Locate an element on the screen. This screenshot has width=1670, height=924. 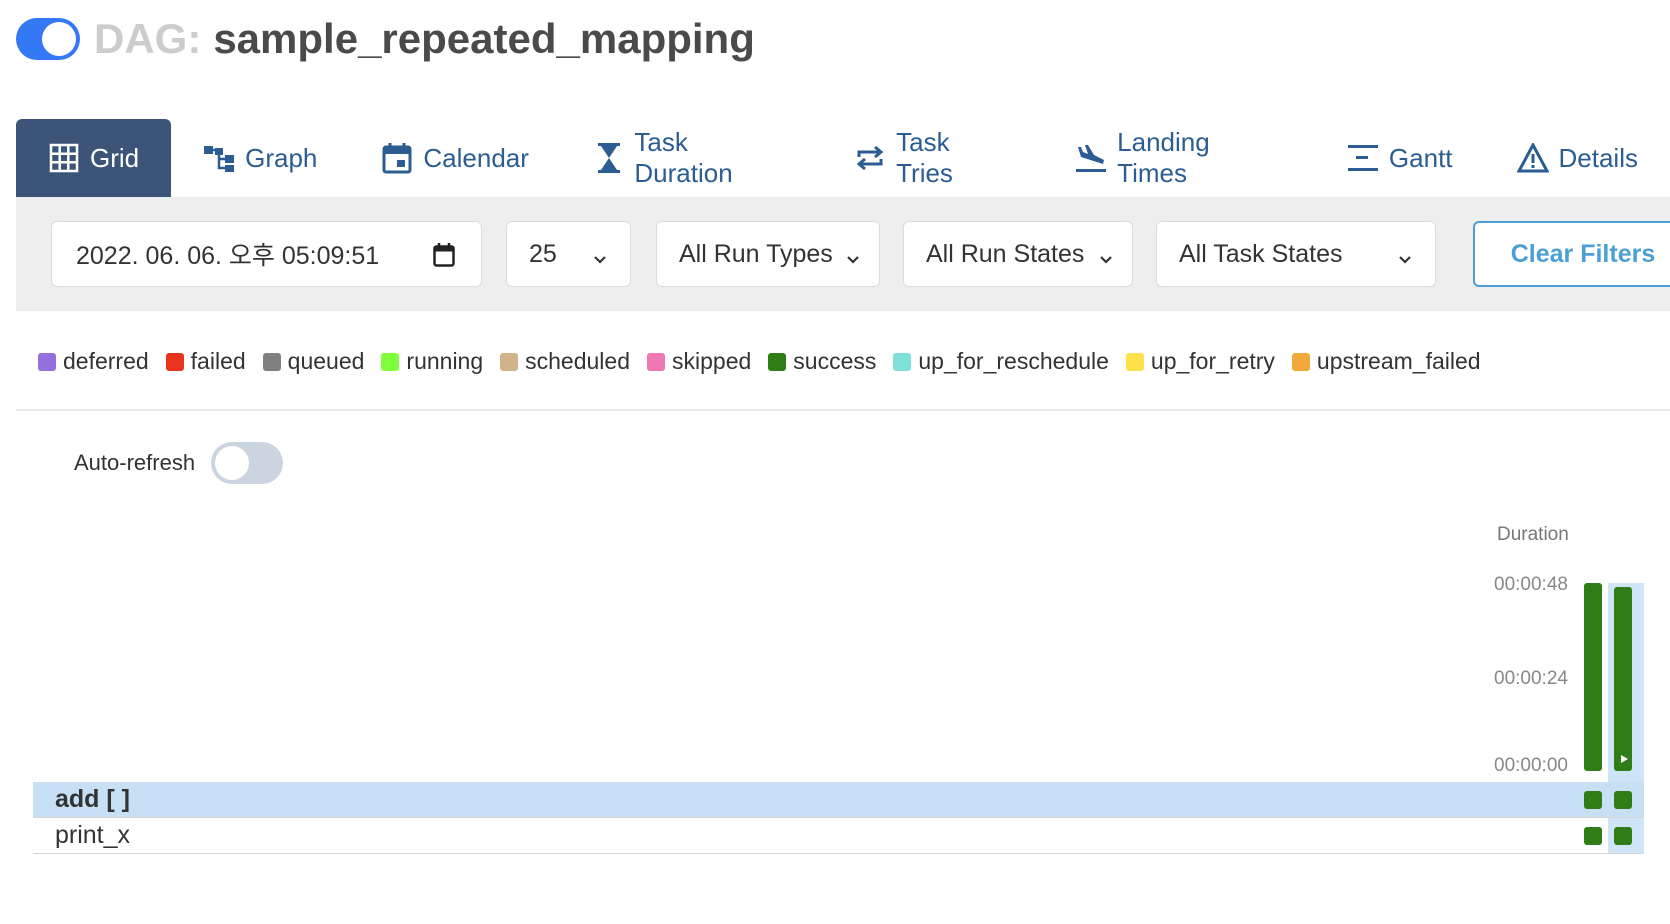
legend-item-deferred: deferred is located at coordinates (93, 361).